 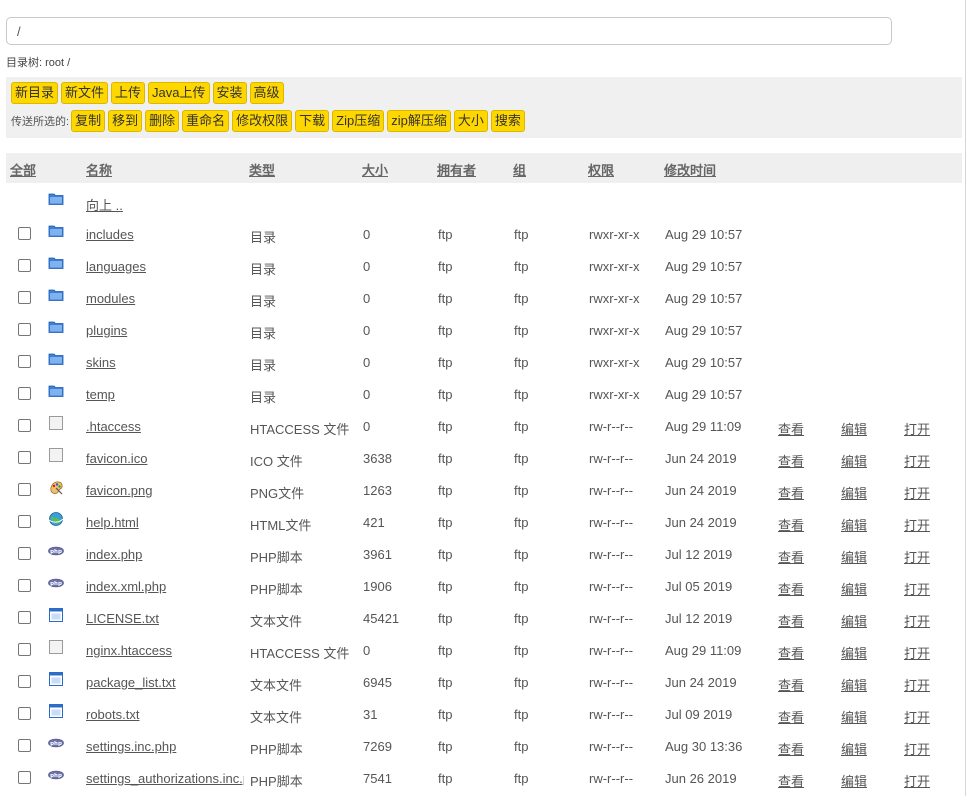 I want to click on zip-button: Zip压缩, so click(x=358, y=121).